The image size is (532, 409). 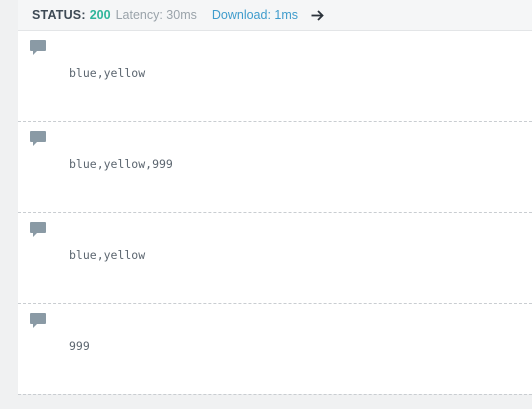 What do you see at coordinates (121, 164) in the screenshot?
I see `result-value: blue,yellow,999` at bounding box center [121, 164].